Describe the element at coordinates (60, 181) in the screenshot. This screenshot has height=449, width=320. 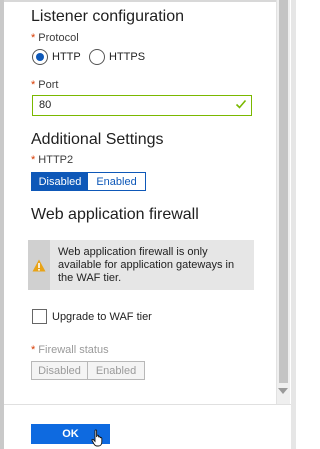
I see `http2-disabled-option: Disabled` at that location.